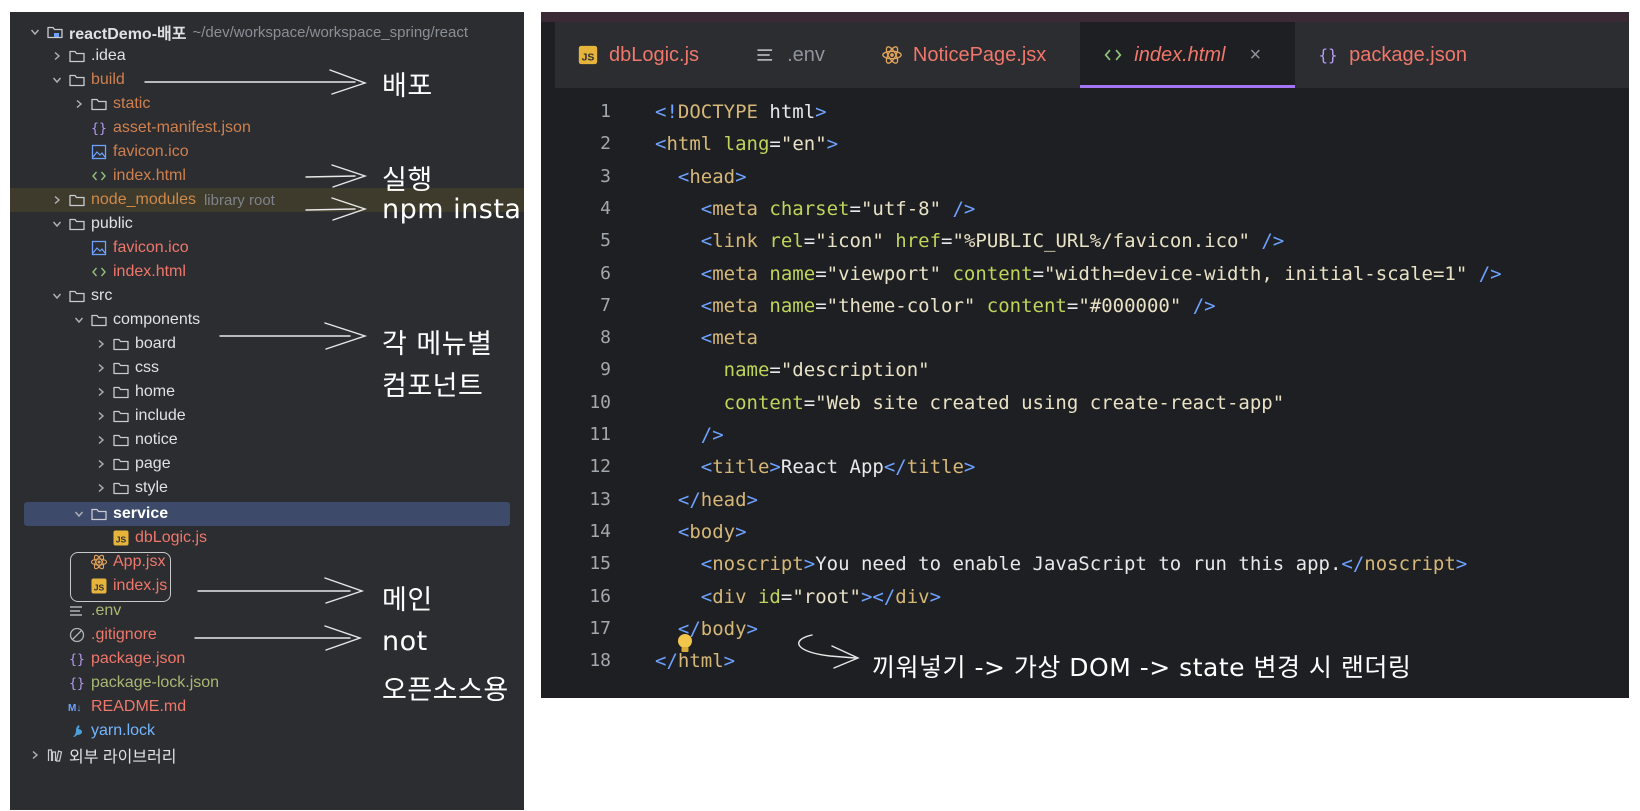 The width and height of the screenshot is (1640, 811). I want to click on tree-item-asset-manifest-json: {} asset-manifest.json, so click(267, 128).